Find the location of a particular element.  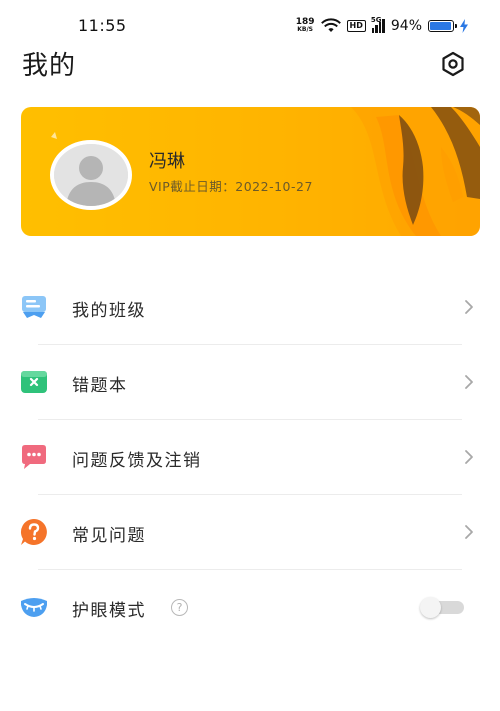

battery-percent: 94% is located at coordinates (406, 26).